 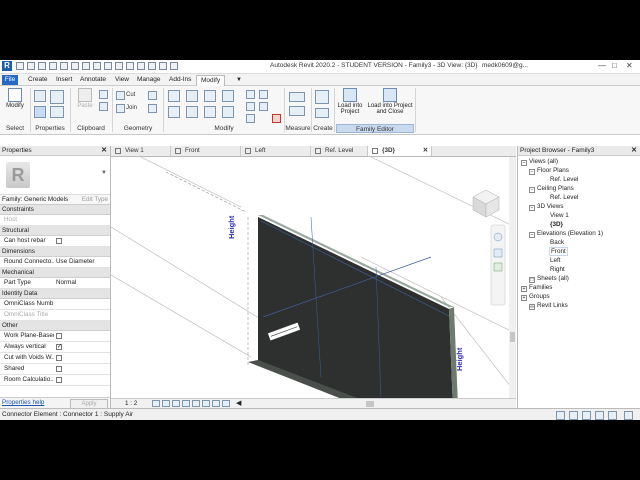 I want to click on ribbon-options-icon: ▼, so click(x=239, y=80).